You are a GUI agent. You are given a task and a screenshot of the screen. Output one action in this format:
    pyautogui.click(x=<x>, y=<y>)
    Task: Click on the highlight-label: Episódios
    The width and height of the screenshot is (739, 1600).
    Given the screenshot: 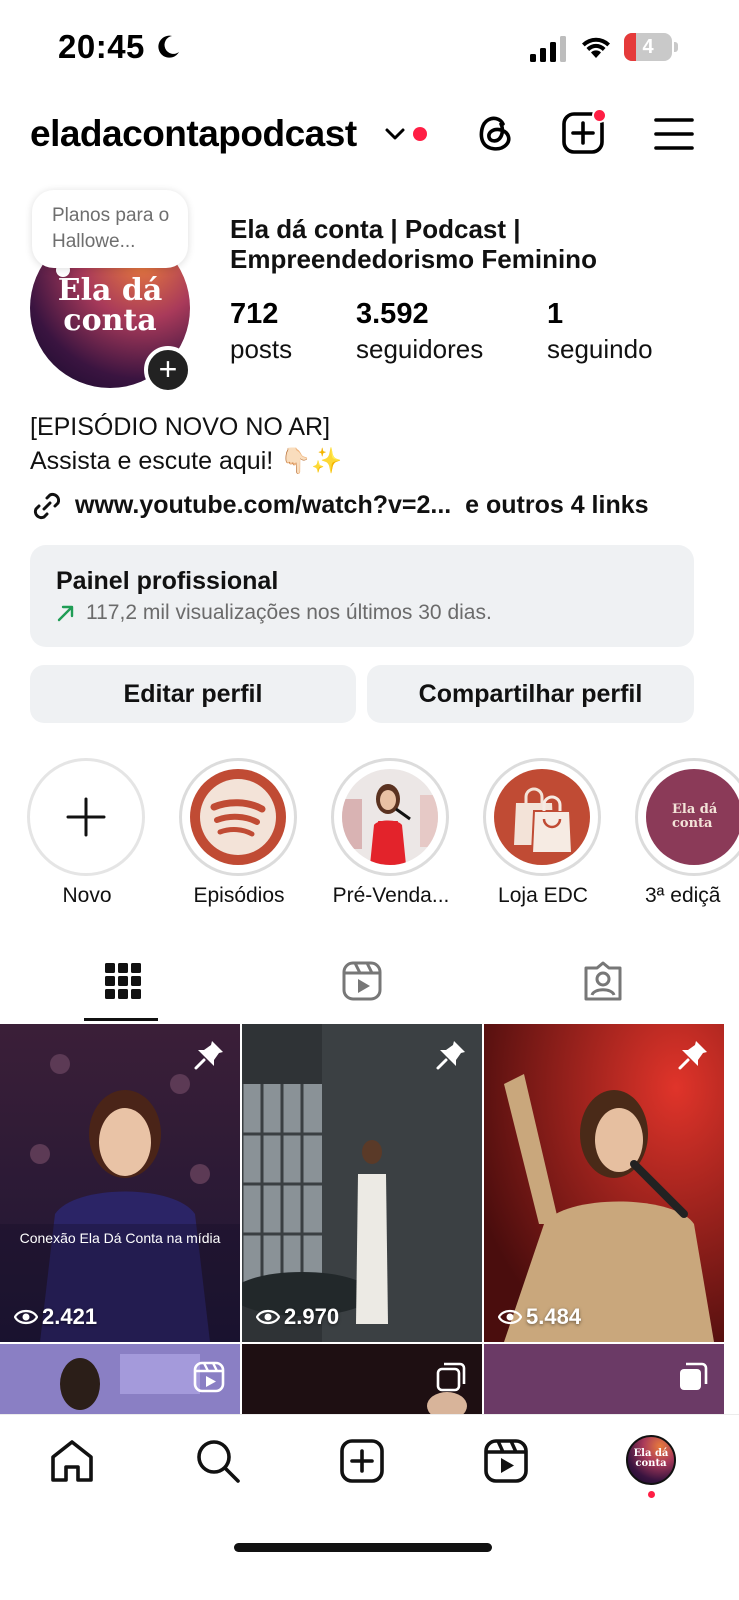 What is the action you would take?
    pyautogui.click(x=239, y=895)
    